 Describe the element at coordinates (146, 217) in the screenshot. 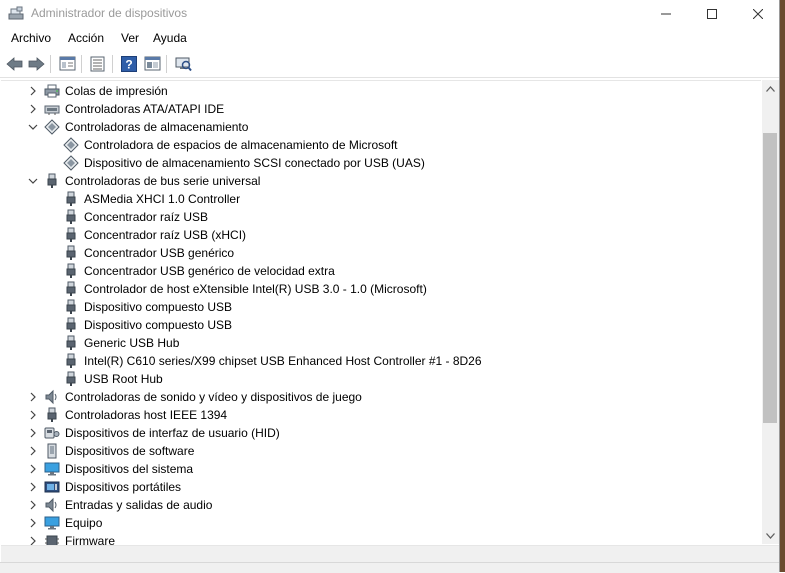

I see `tree-item-label: Concentrador raíz USB` at that location.